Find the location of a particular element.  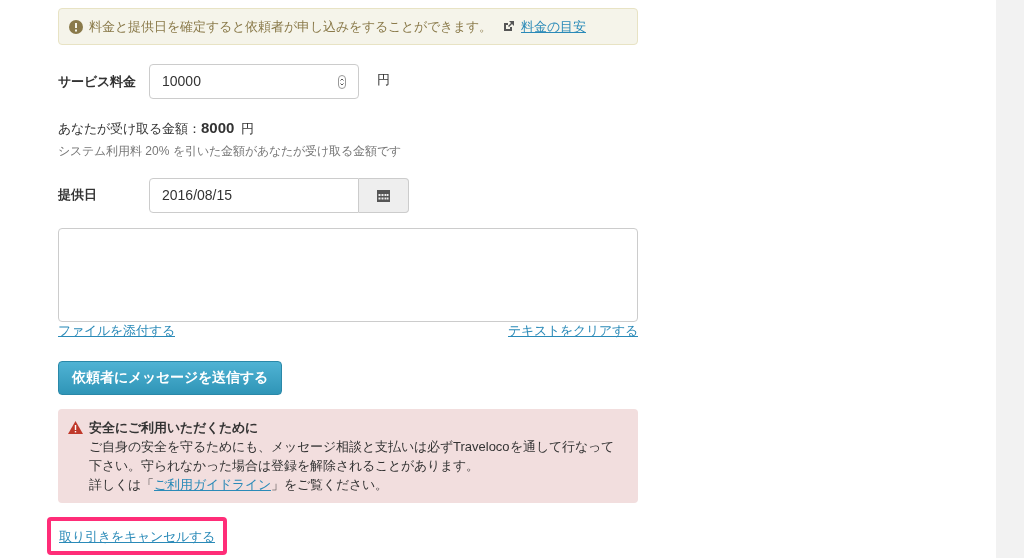

guideline-link: ご利用ガイドライン is located at coordinates (212, 484).